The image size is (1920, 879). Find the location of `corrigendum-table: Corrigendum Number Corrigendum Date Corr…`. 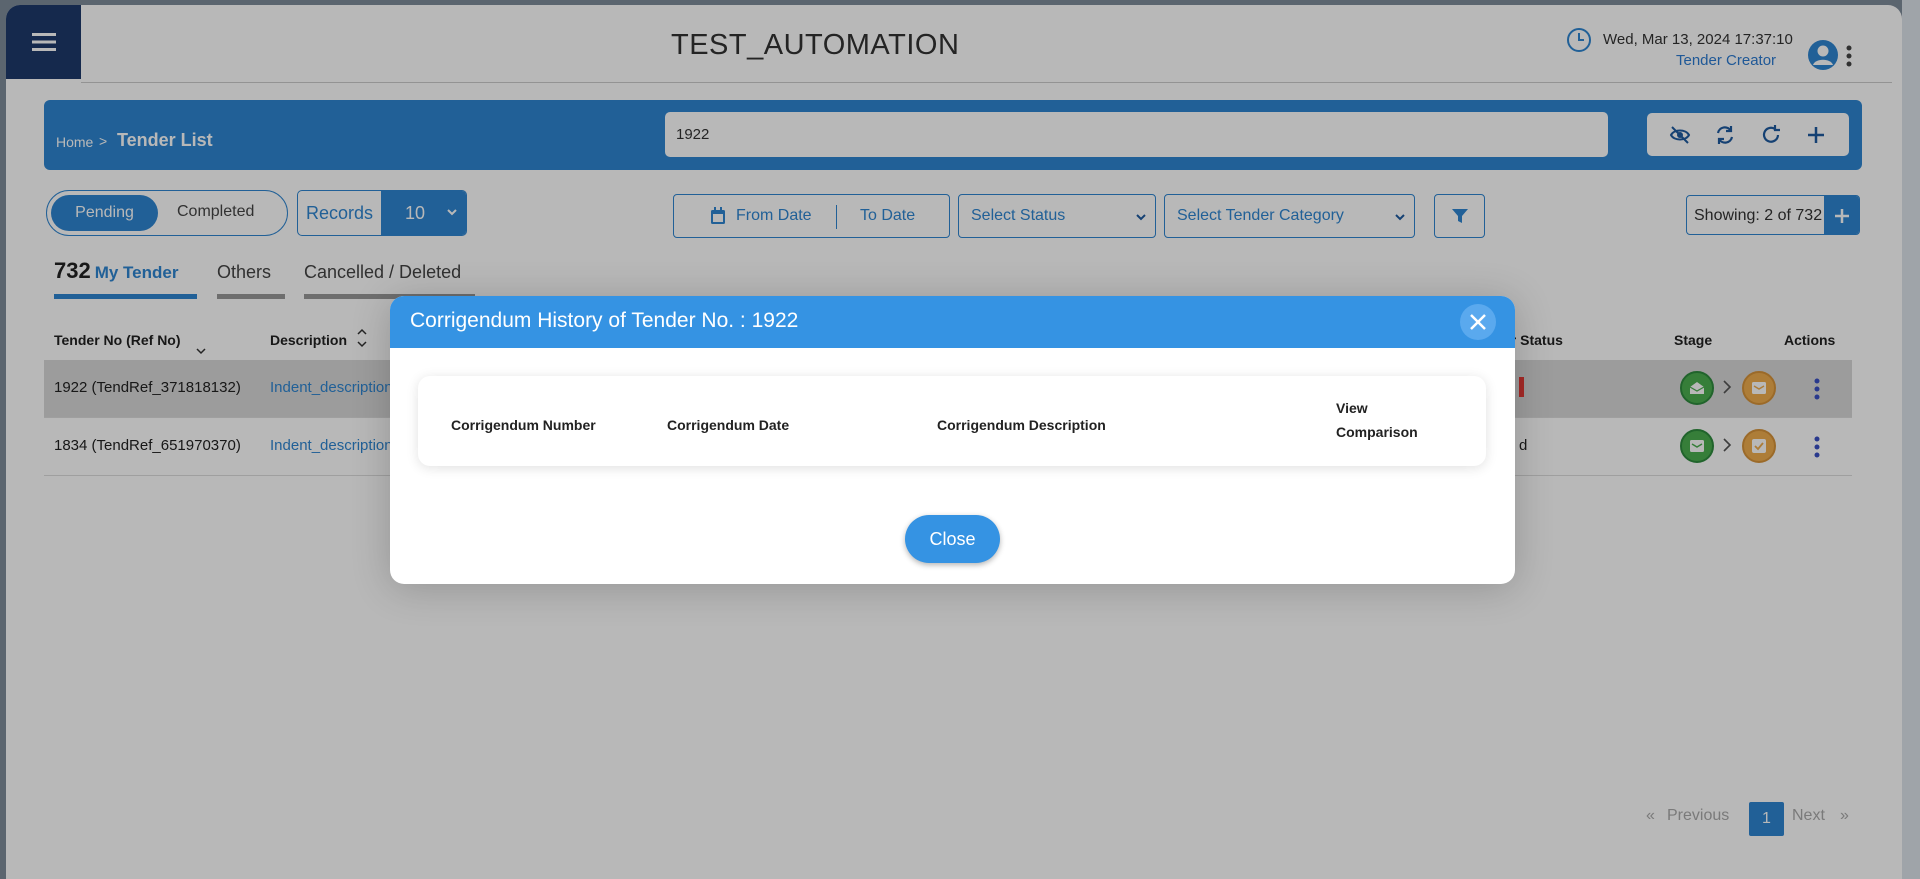

corrigendum-table: Corrigendum Number Corrigendum Date Corr… is located at coordinates (952, 421).